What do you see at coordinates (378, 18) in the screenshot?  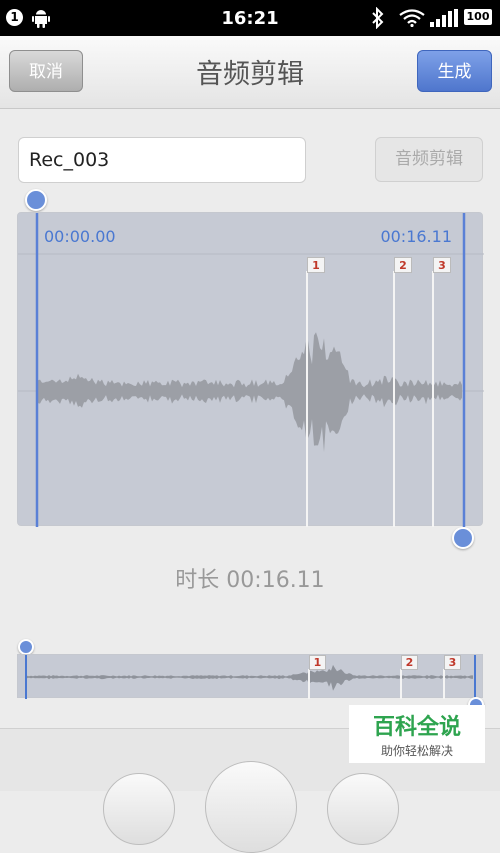 I see `bluetooth-icon` at bounding box center [378, 18].